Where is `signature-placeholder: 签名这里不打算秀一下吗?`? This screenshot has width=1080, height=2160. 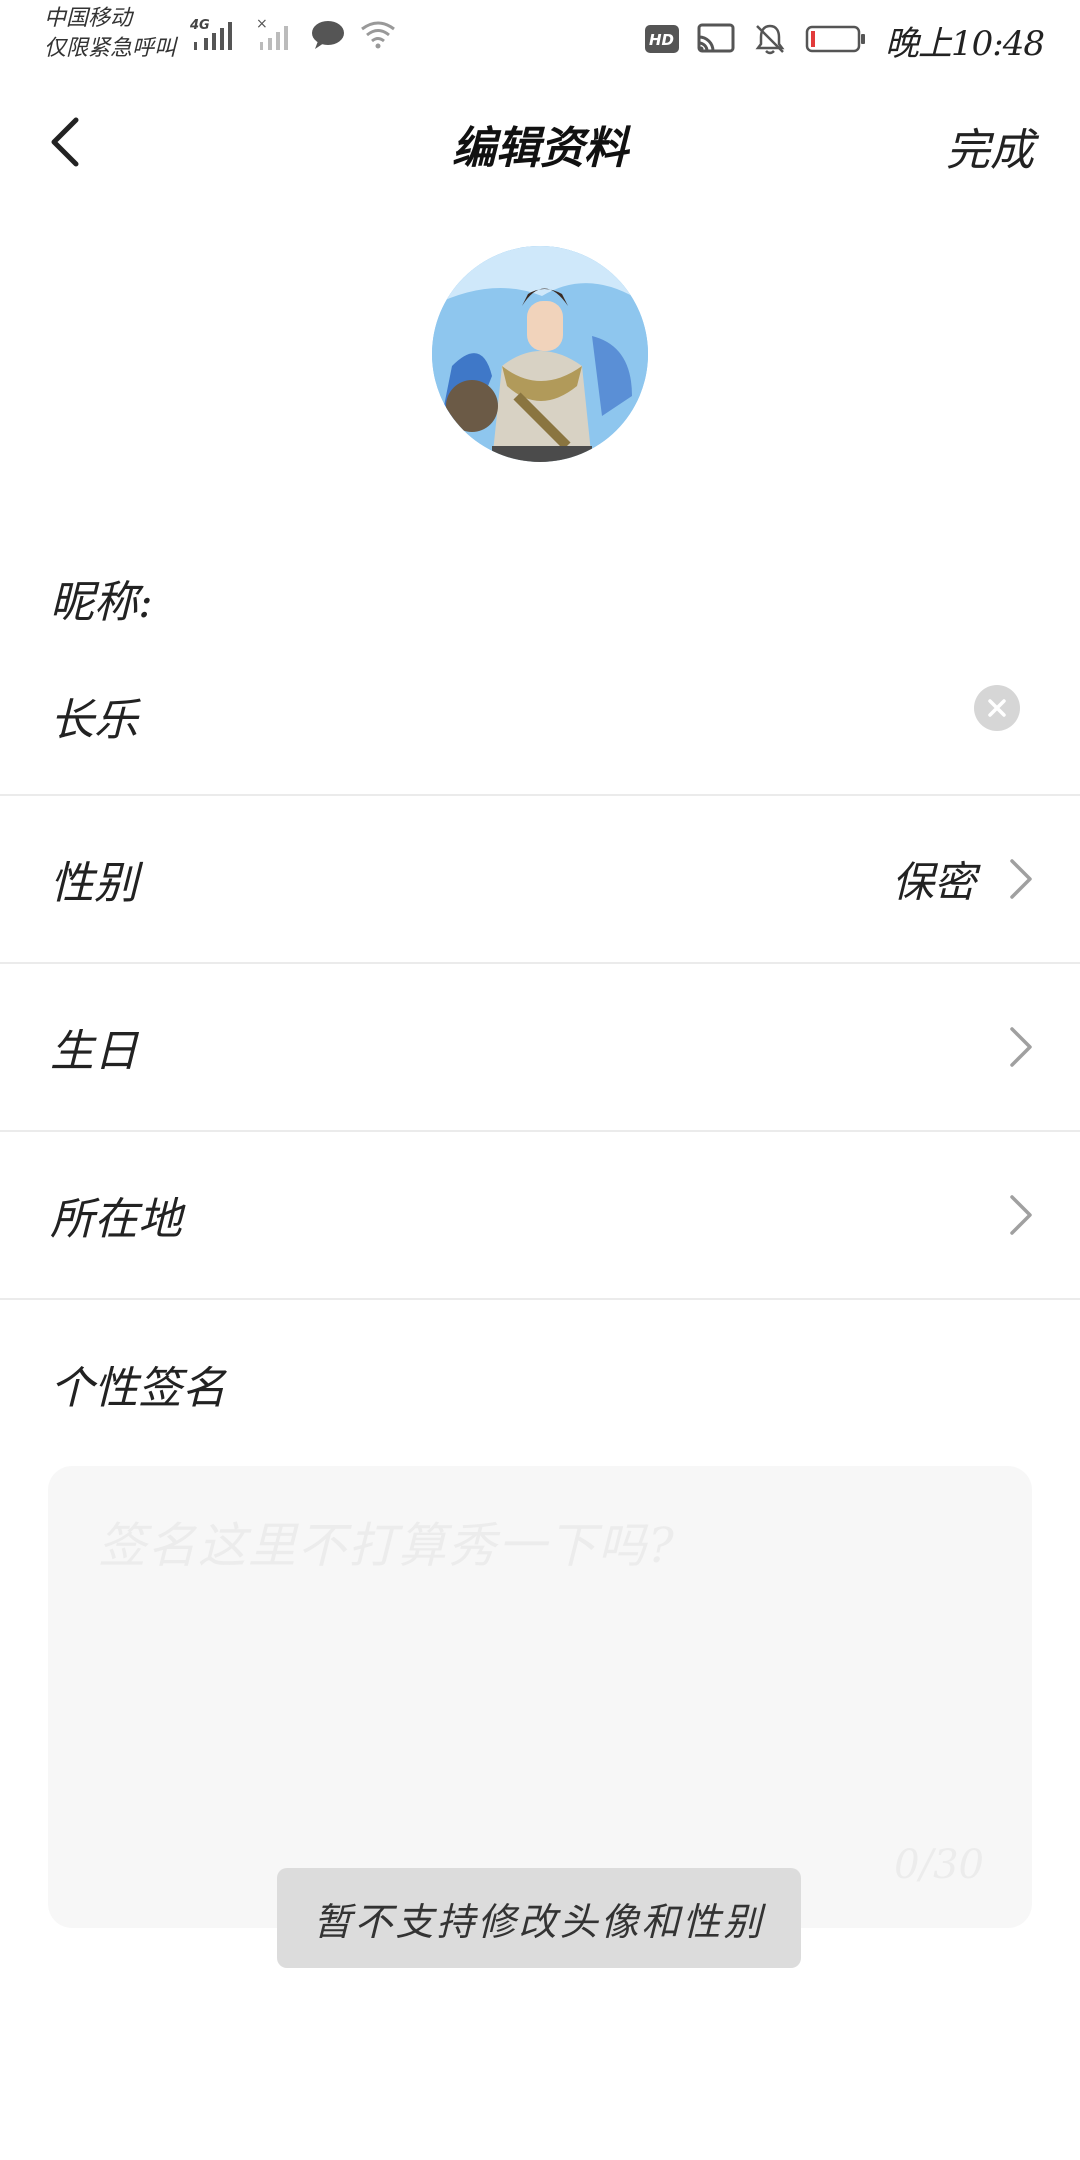 signature-placeholder: 签名这里不打算秀一下吗? is located at coordinates (387, 1546).